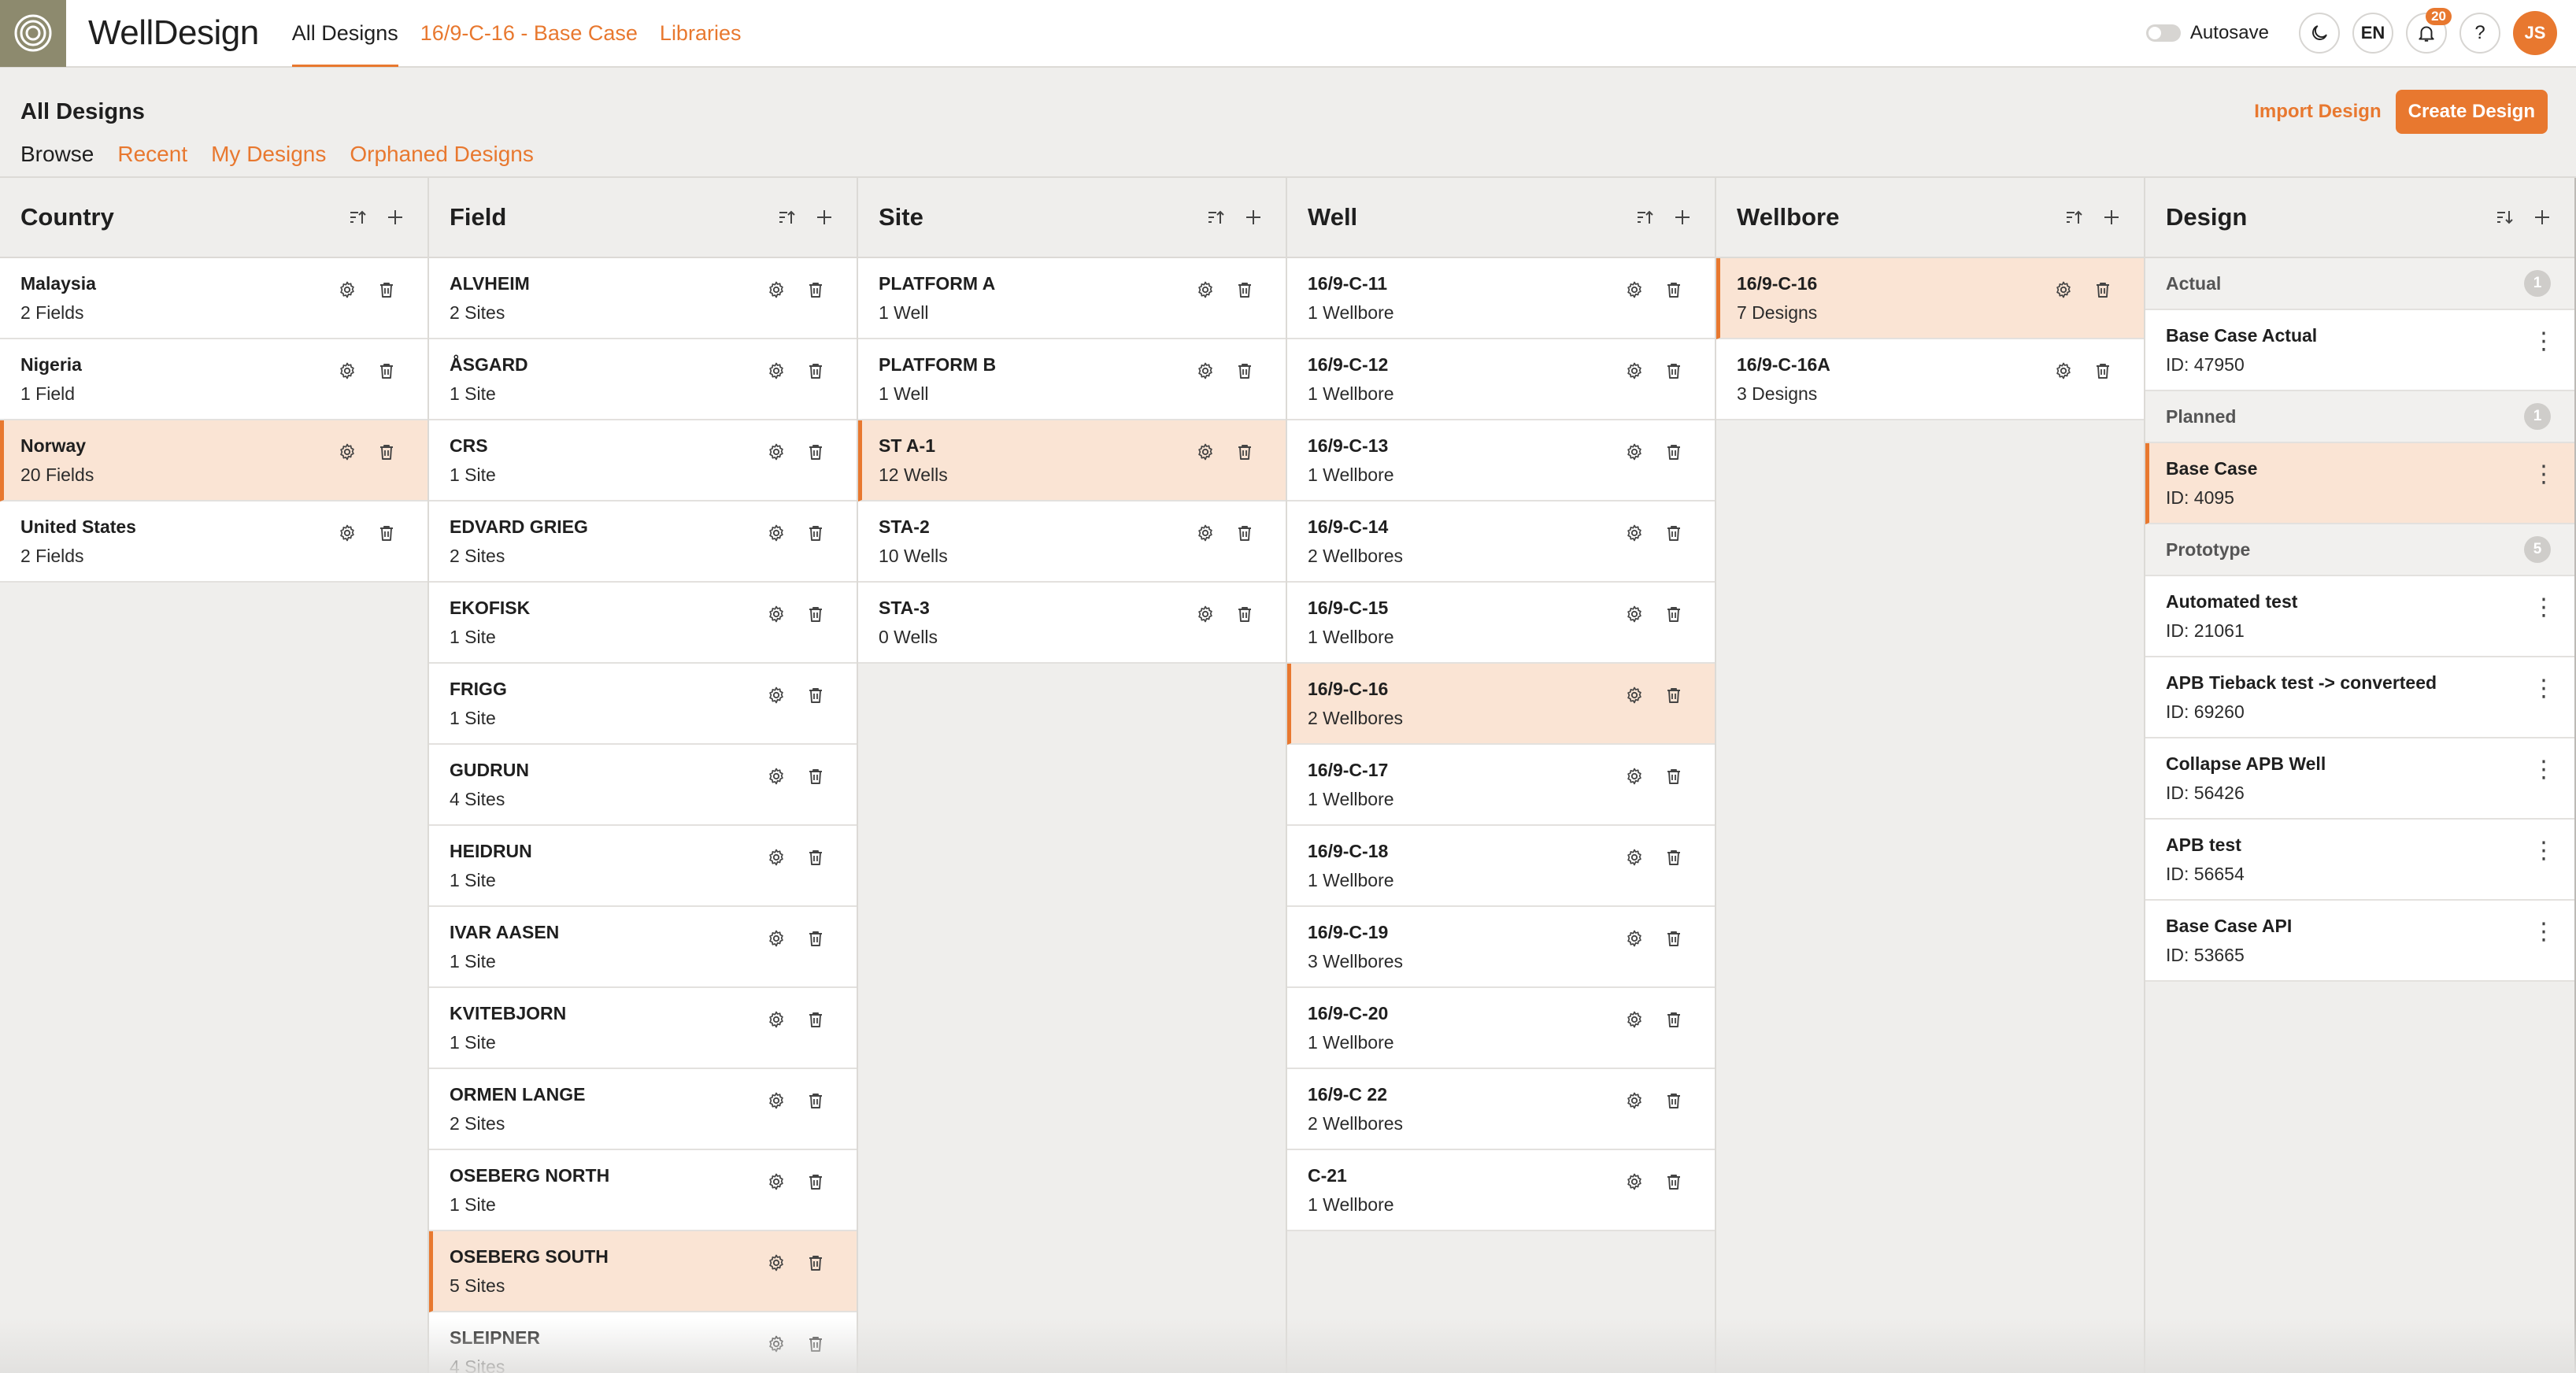  What do you see at coordinates (1930, 379) in the screenshot?
I see `list-item: 16/9-C-16A 3 Designs` at bounding box center [1930, 379].